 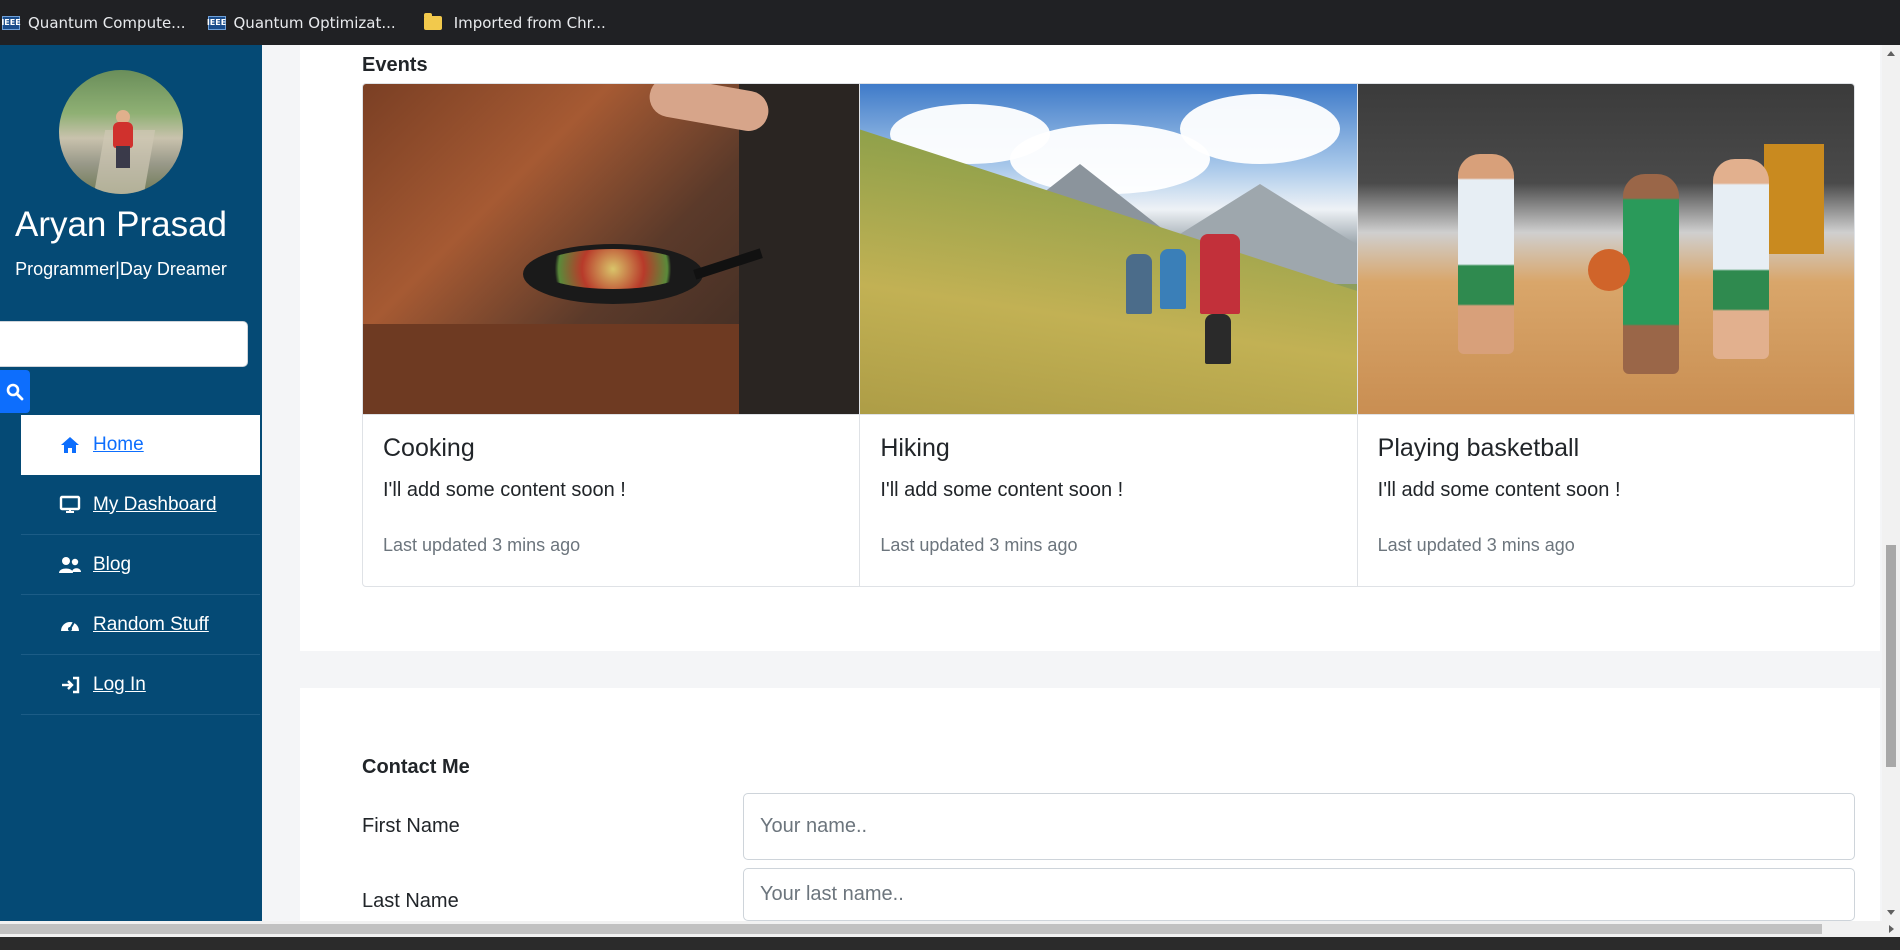 I want to click on users-icon, so click(x=70, y=565).